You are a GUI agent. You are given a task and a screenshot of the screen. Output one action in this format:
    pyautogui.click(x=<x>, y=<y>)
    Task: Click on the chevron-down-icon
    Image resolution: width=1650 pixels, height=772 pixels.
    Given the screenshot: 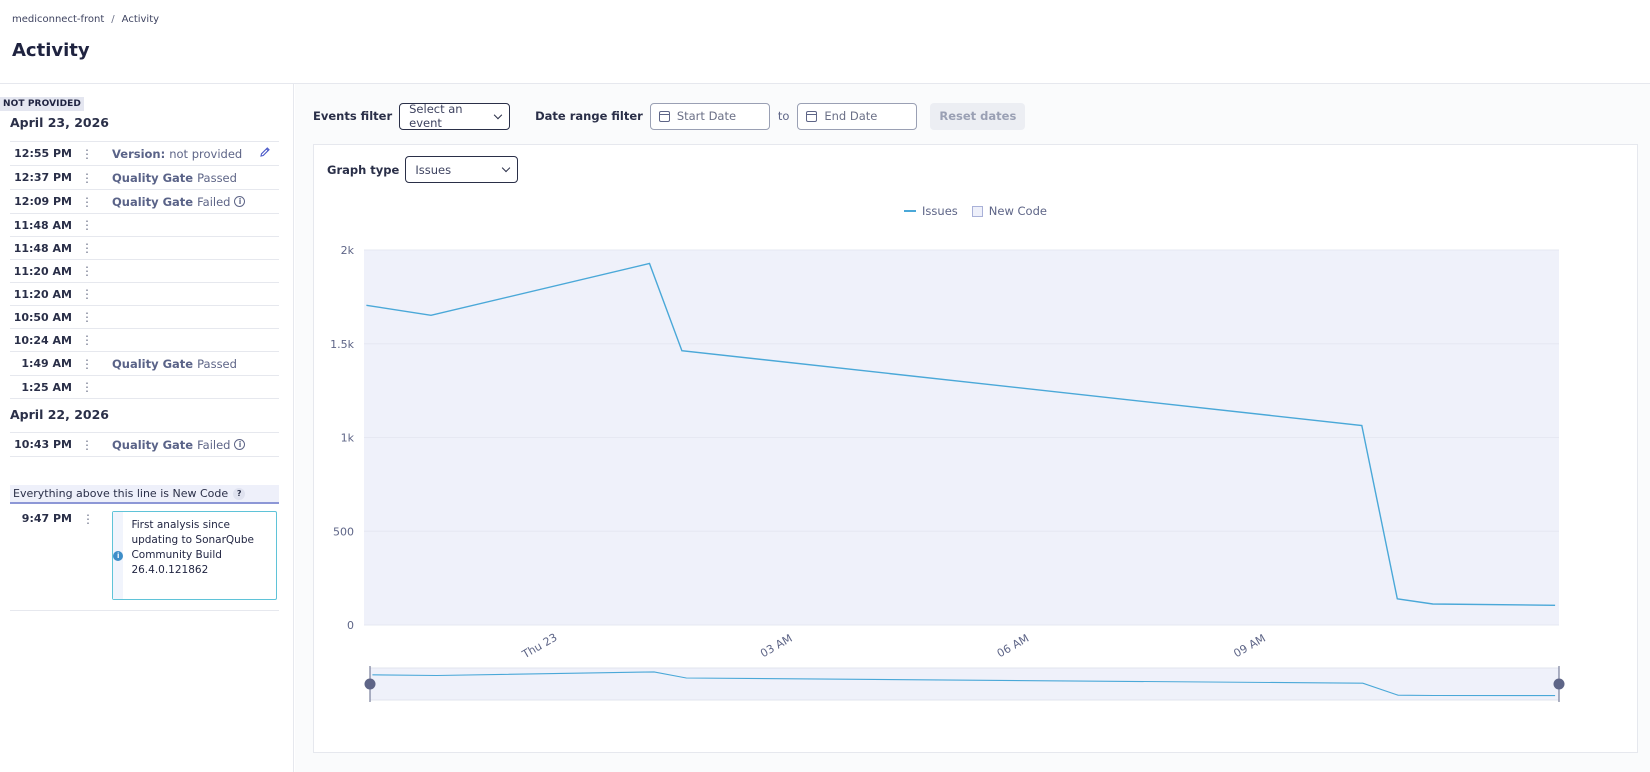 What is the action you would take?
    pyautogui.click(x=498, y=114)
    